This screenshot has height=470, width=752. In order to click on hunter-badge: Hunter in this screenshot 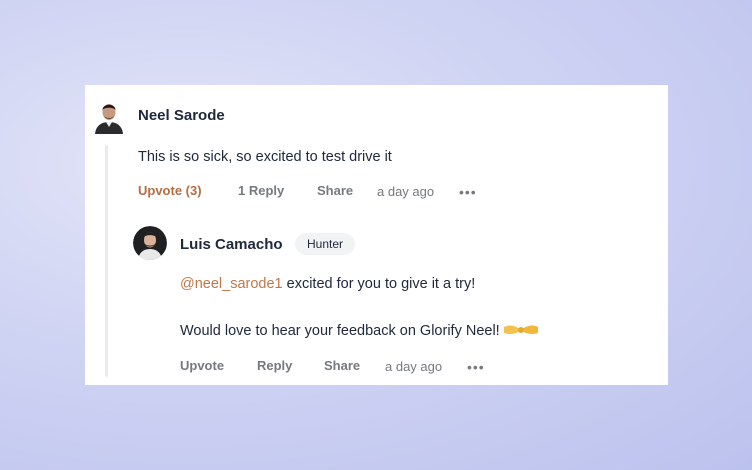, I will do `click(325, 244)`.